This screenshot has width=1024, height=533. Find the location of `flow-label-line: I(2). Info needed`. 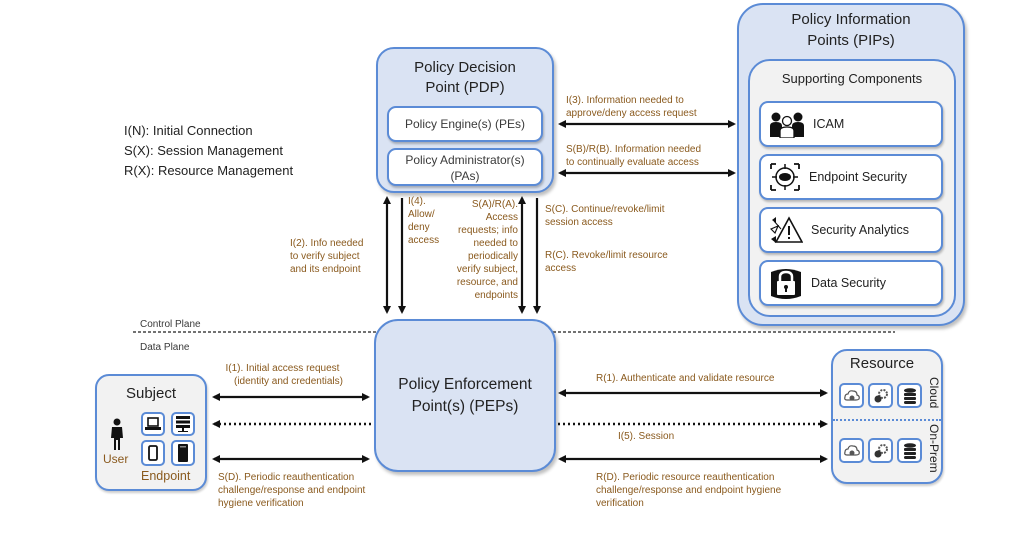

flow-label-line: I(2). Info needed is located at coordinates (327, 243).